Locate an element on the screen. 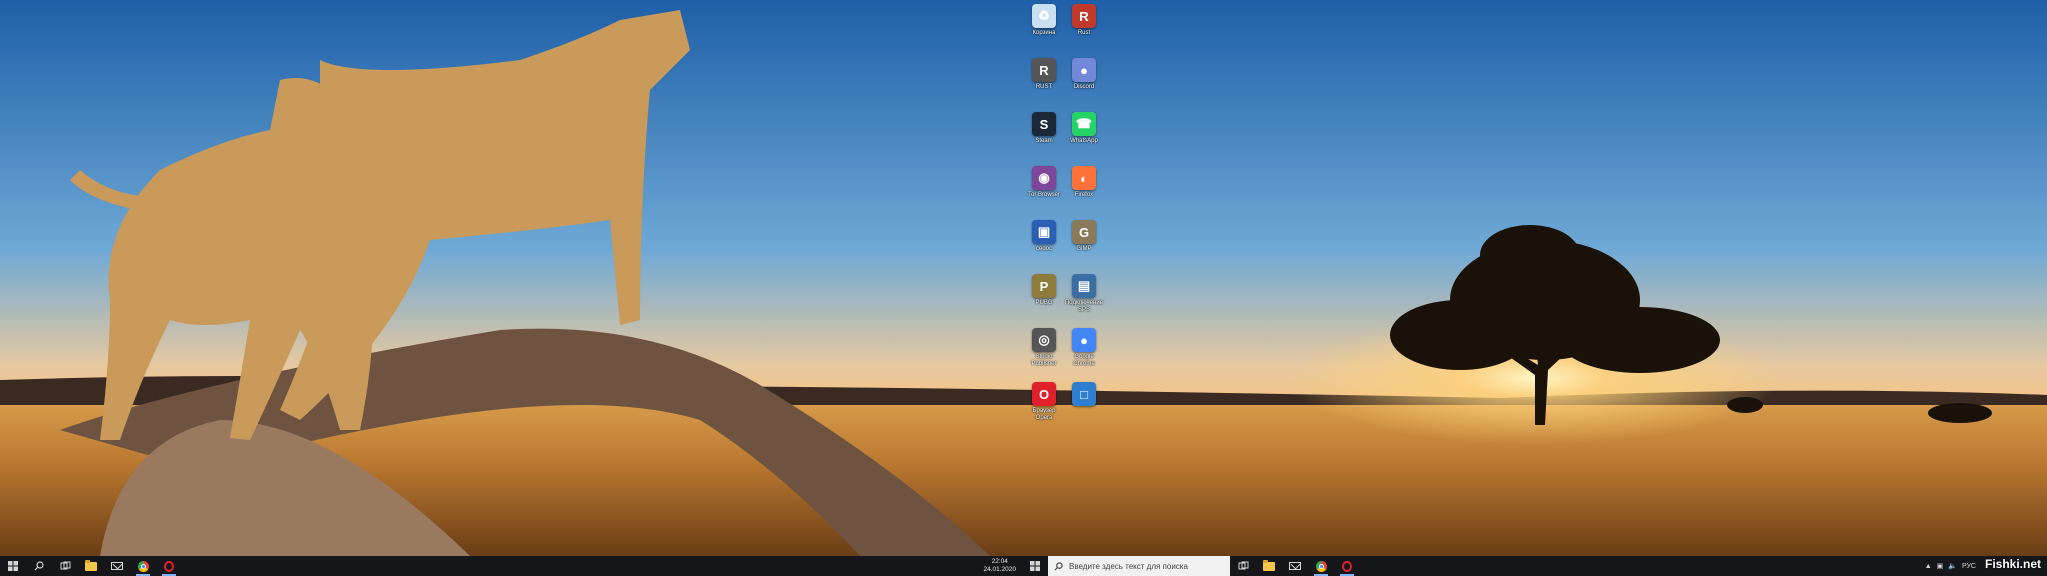  taskbar-search-box is located at coordinates (1139, 566).